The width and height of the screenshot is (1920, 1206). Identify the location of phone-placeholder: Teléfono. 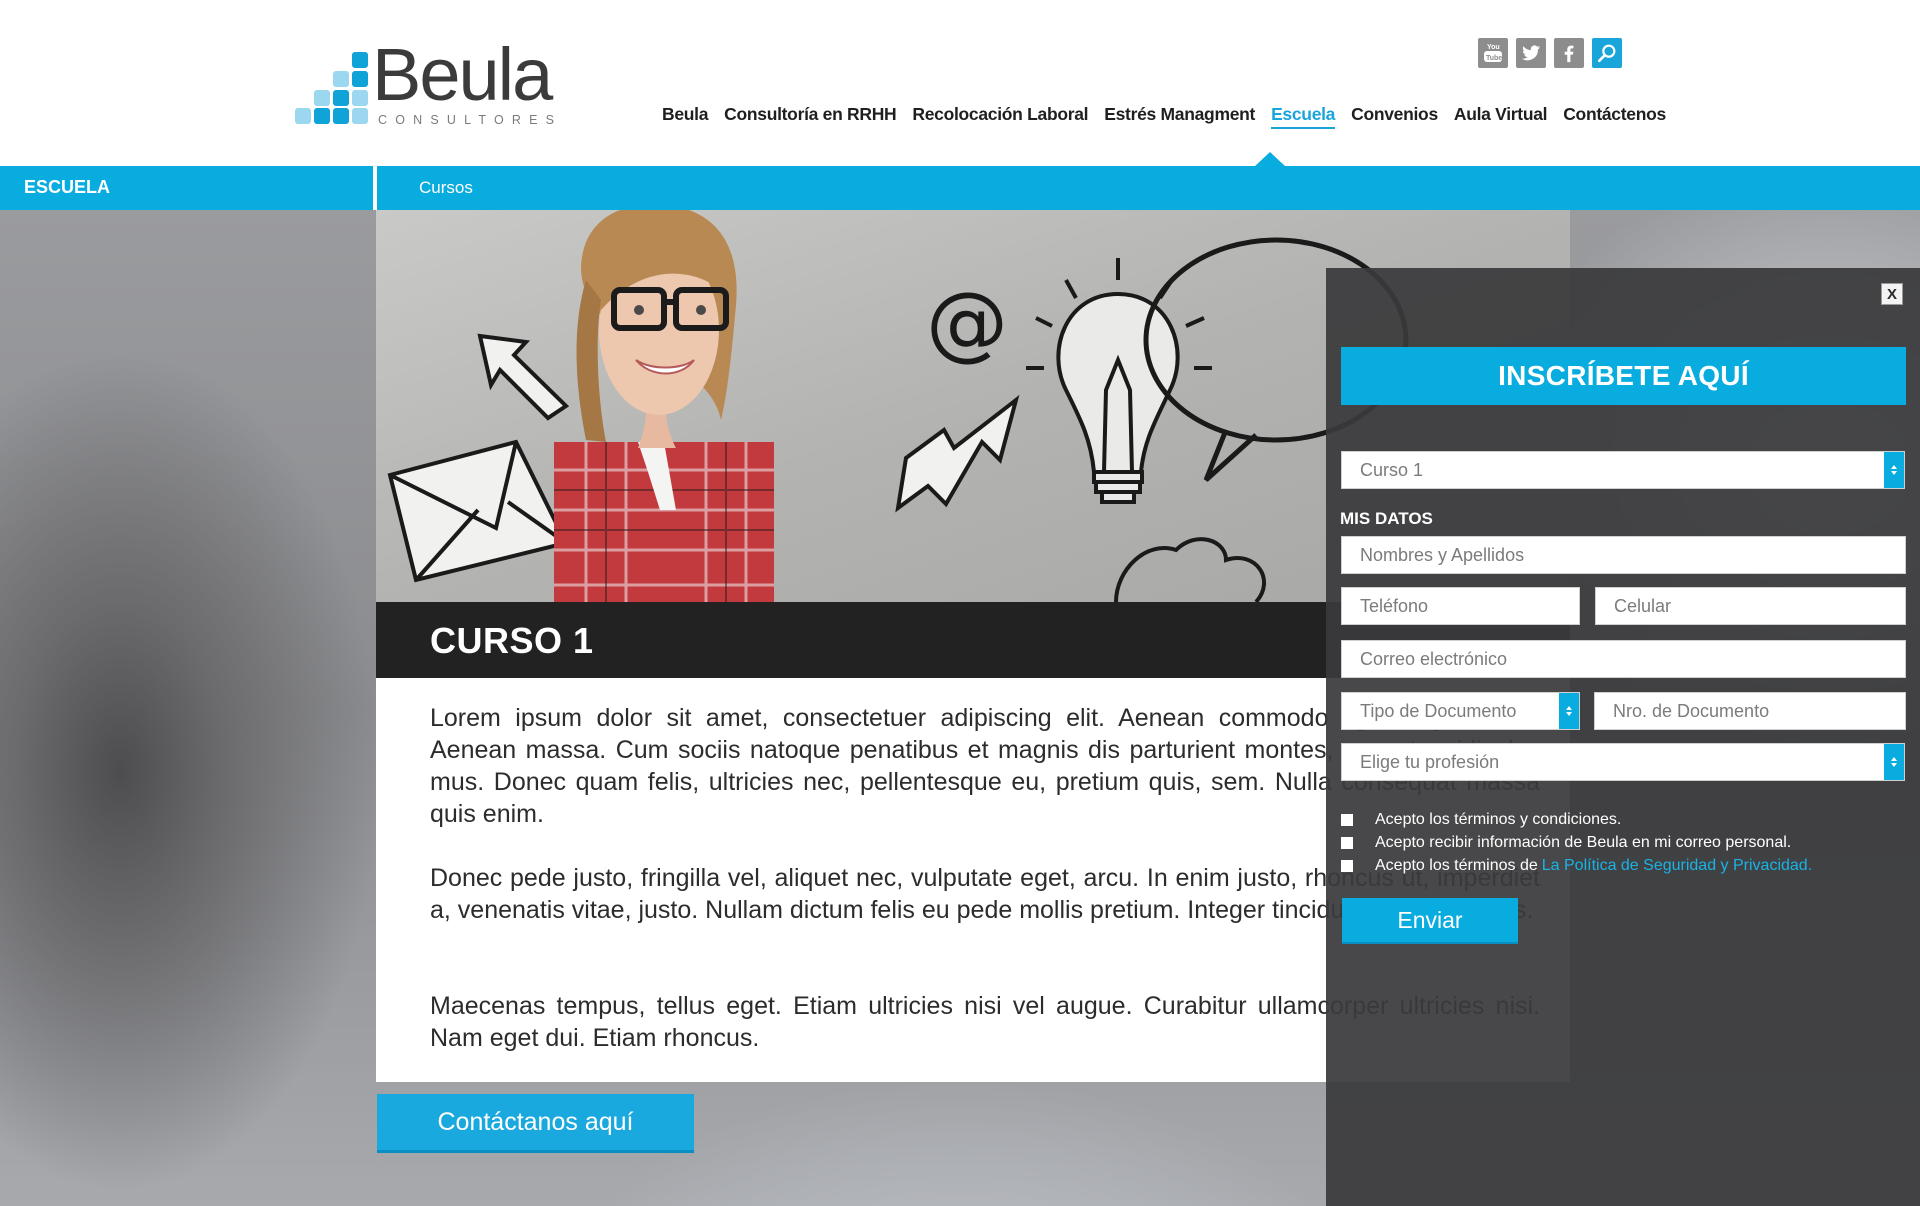
(1394, 605).